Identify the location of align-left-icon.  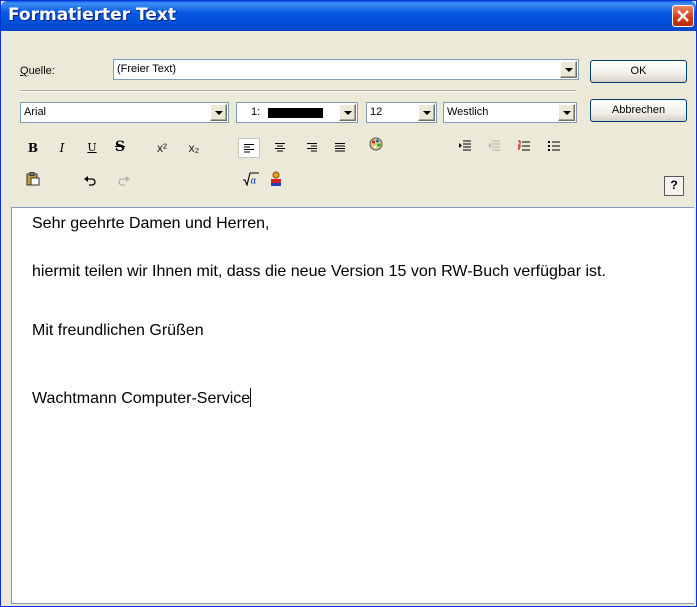
(249, 148).